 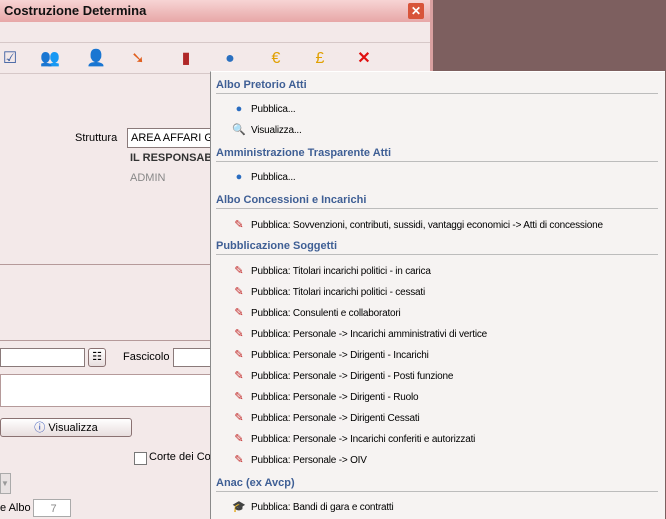 What do you see at coordinates (364, 59) in the screenshot?
I see `delete-icon: ✕` at bounding box center [364, 59].